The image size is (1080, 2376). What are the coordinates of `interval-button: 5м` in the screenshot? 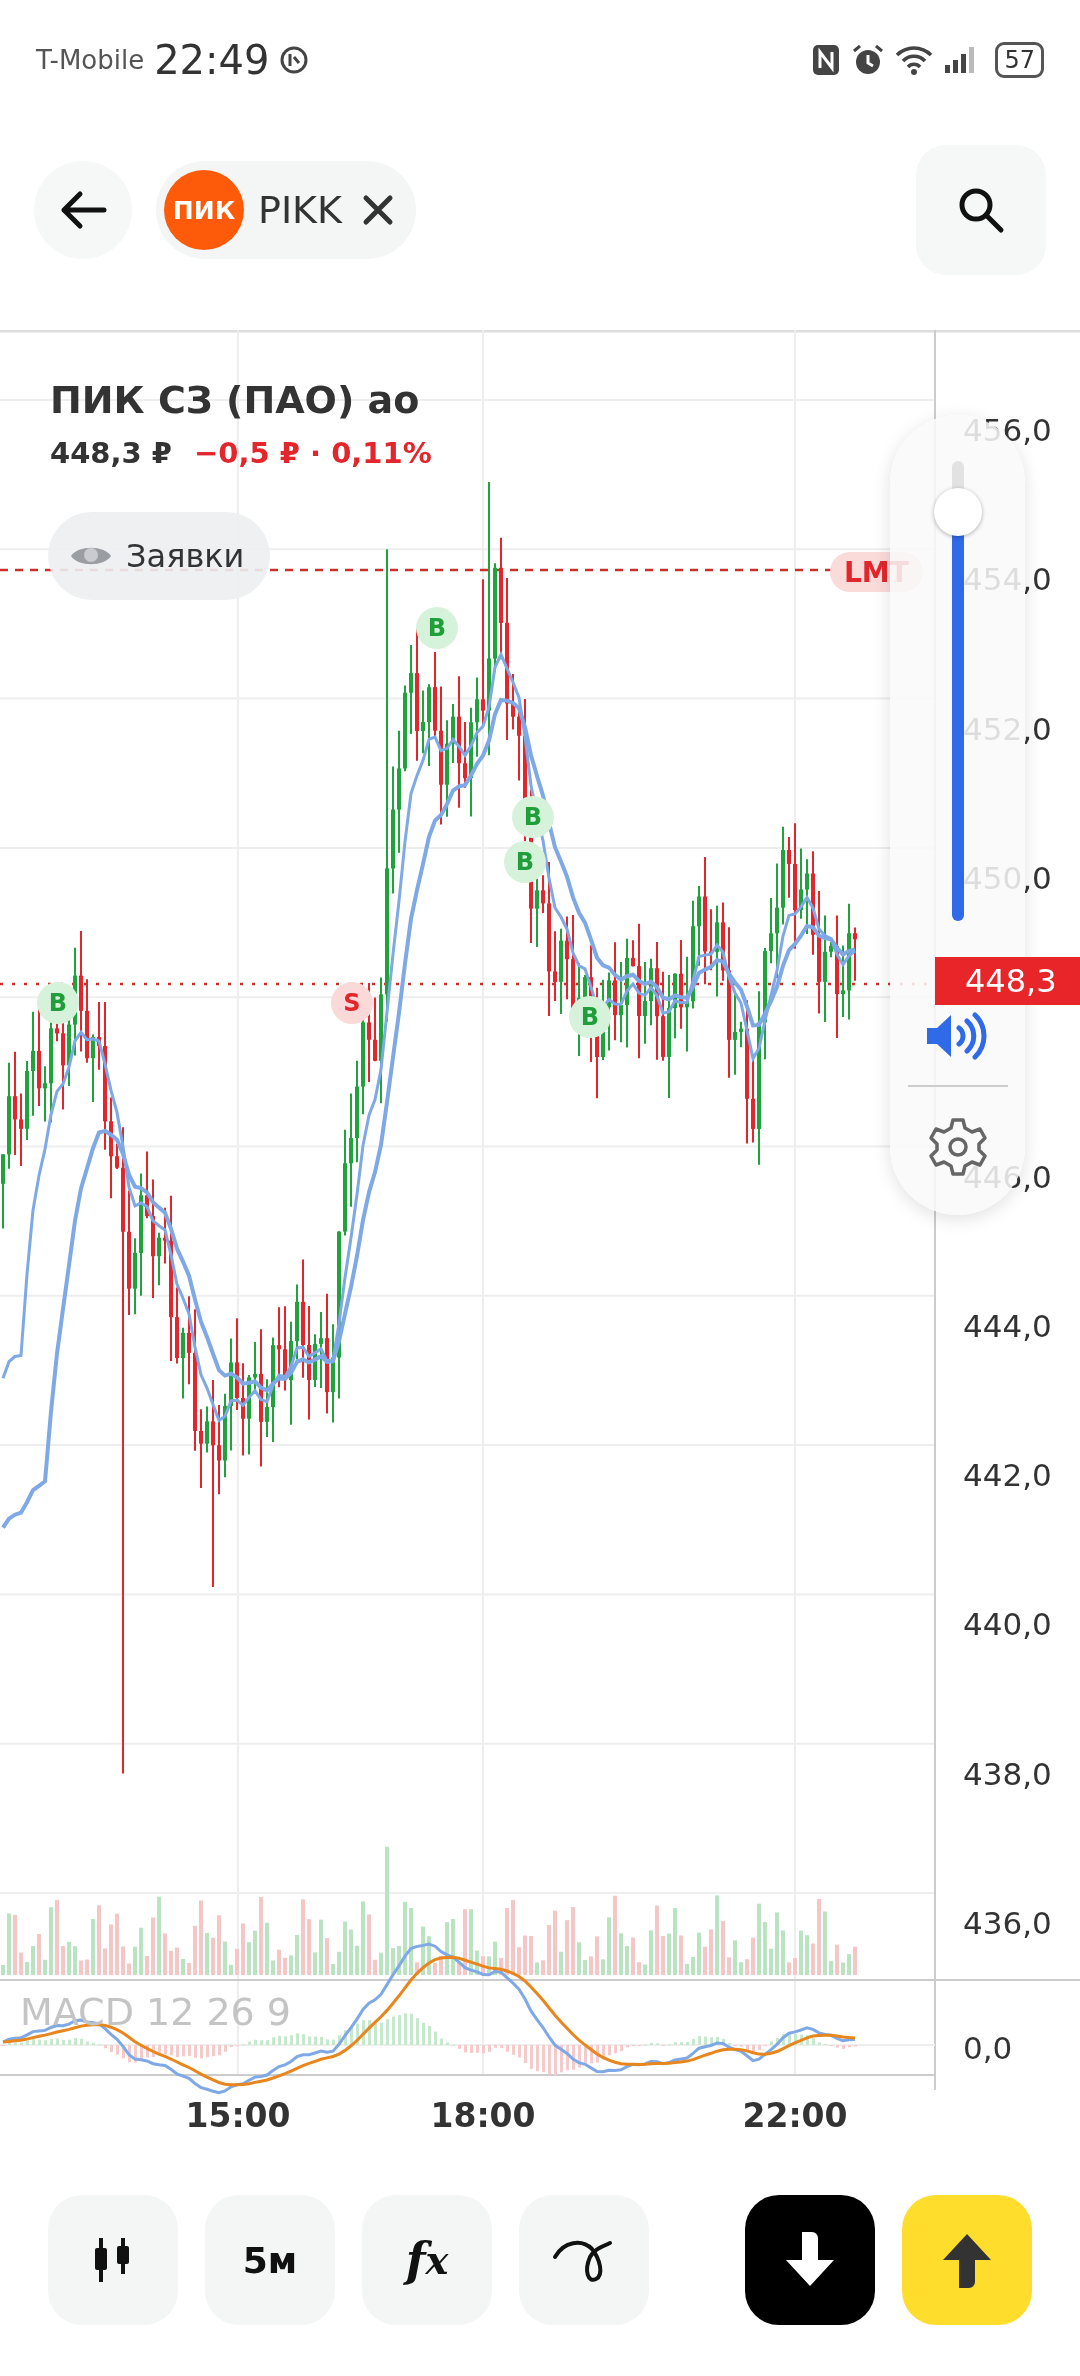 It's located at (270, 2260).